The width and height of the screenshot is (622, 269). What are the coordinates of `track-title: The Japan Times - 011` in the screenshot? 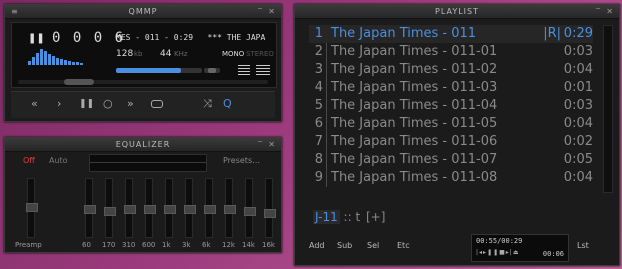 It's located at (404, 33).